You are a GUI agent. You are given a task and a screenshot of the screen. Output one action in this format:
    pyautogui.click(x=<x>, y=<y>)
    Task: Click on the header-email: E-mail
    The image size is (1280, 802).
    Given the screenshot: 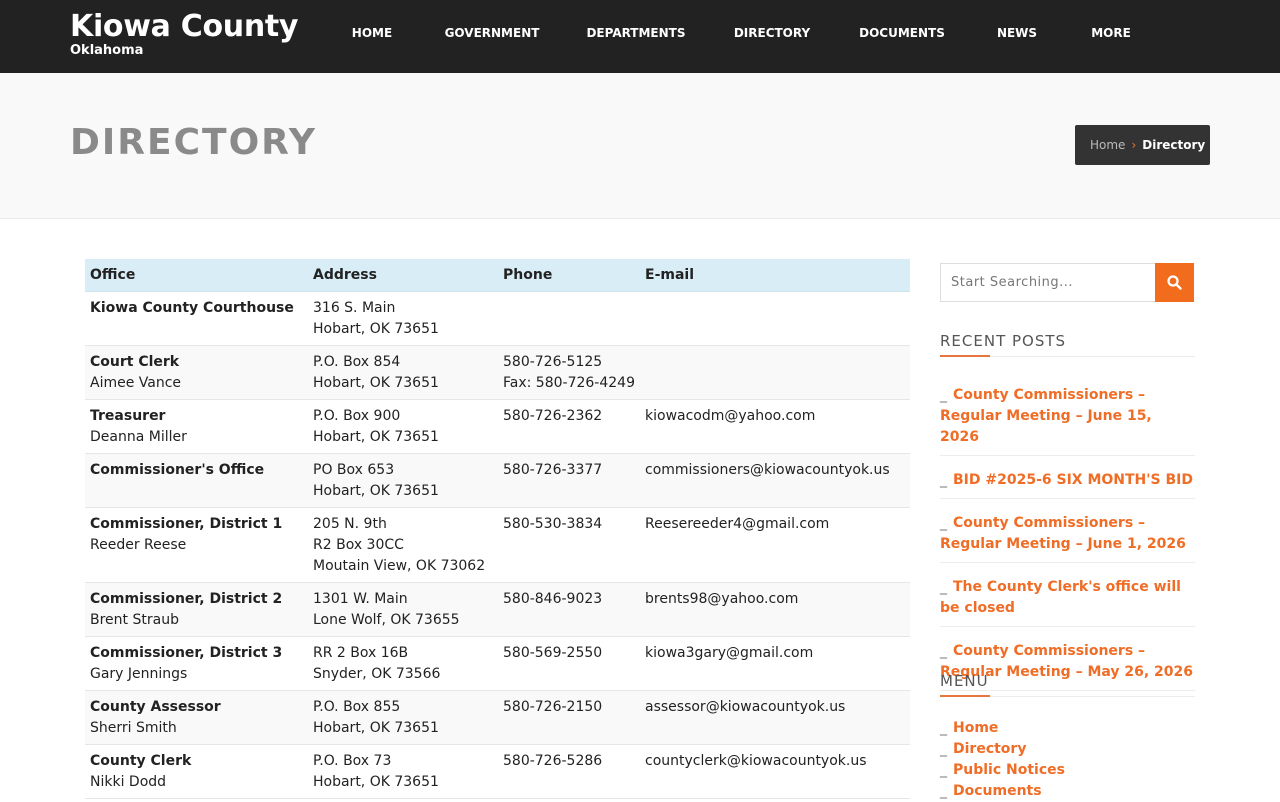 What is the action you would take?
    pyautogui.click(x=775, y=275)
    